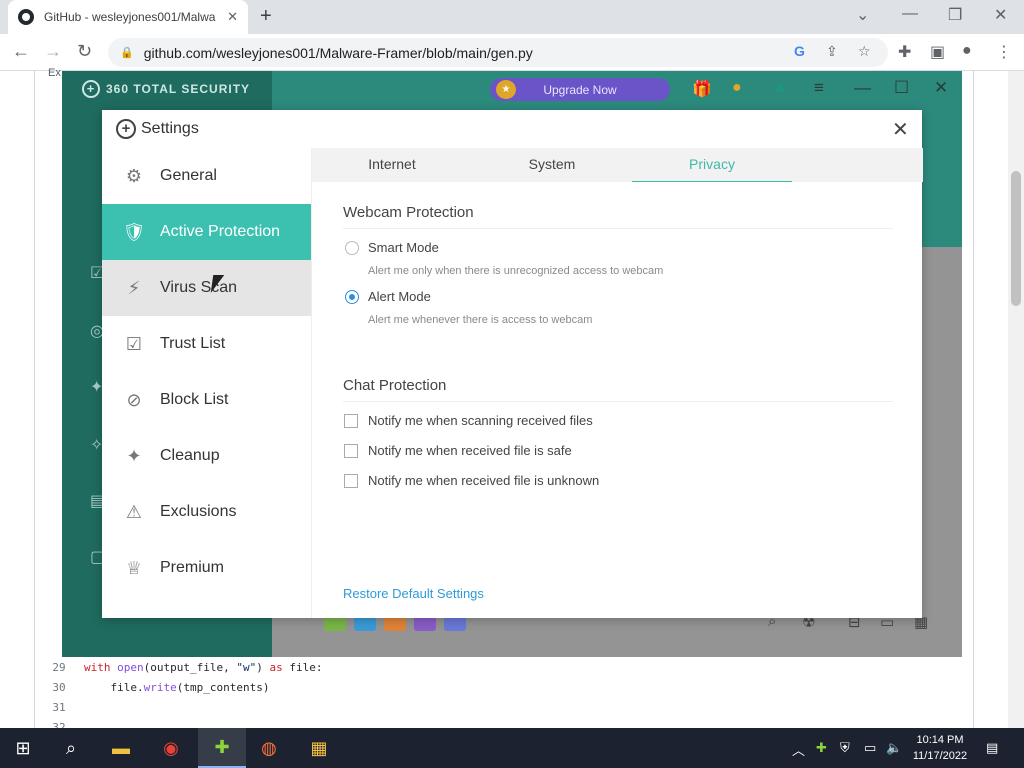  I want to click on new-tab-button: +, so click(266, 16).